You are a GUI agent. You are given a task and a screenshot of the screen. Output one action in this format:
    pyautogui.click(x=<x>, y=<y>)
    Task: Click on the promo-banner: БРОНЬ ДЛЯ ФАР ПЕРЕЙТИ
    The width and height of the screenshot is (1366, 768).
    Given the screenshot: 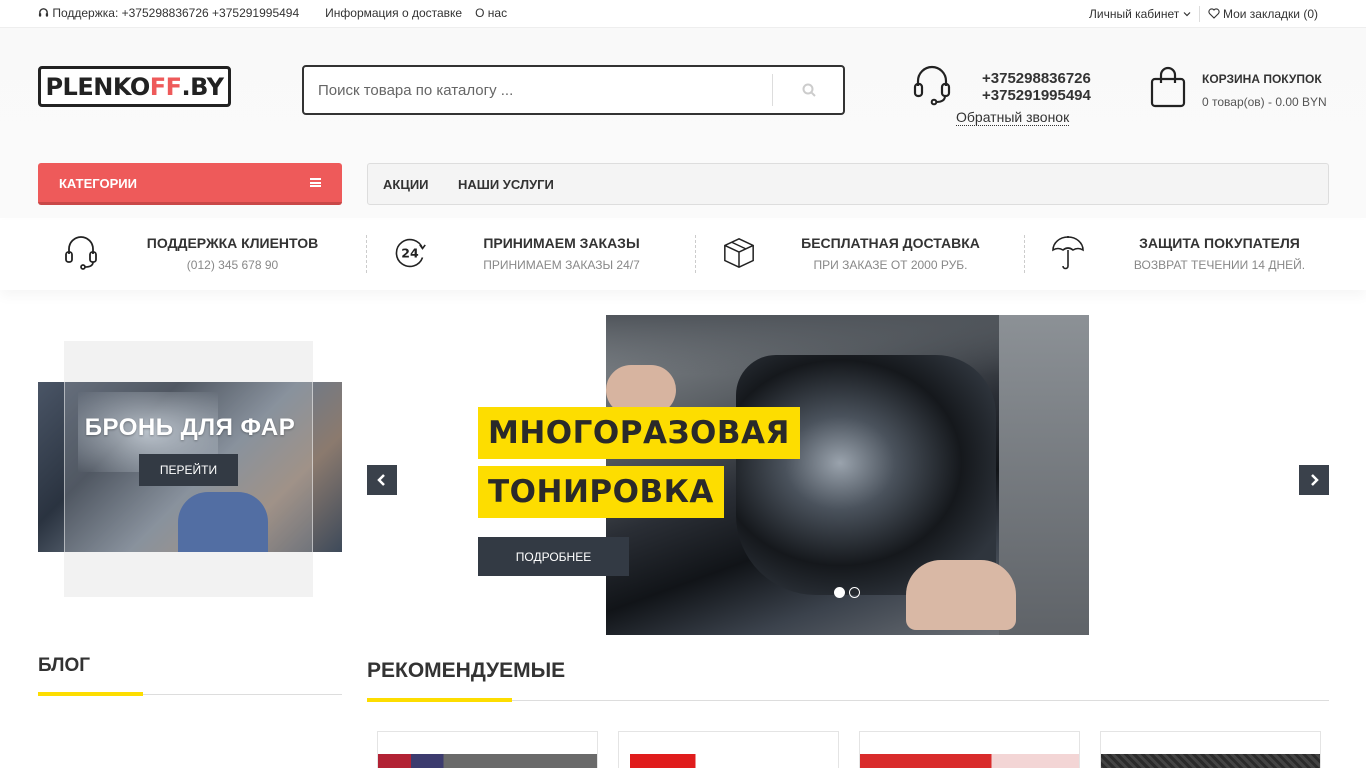 What is the action you would take?
    pyautogui.click(x=190, y=469)
    